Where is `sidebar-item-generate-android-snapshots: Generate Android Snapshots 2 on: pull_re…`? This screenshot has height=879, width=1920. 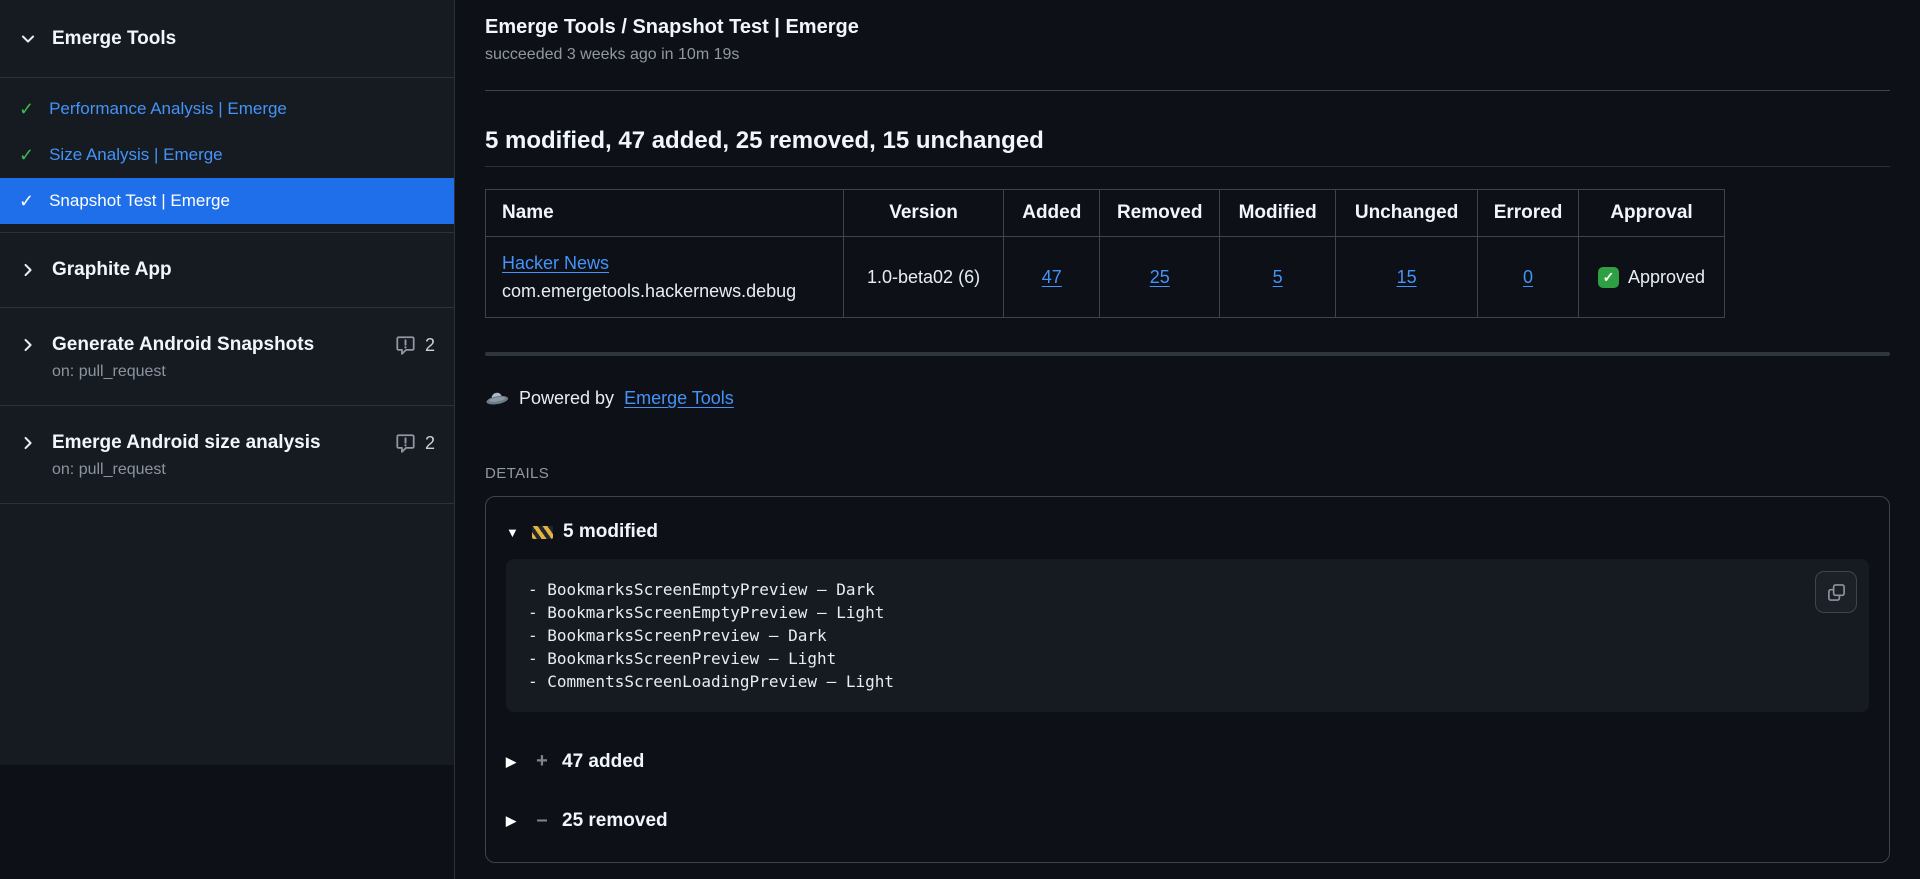
sidebar-item-generate-android-snapshots: Generate Android Snapshots 2 on: pull_re… is located at coordinates (227, 357).